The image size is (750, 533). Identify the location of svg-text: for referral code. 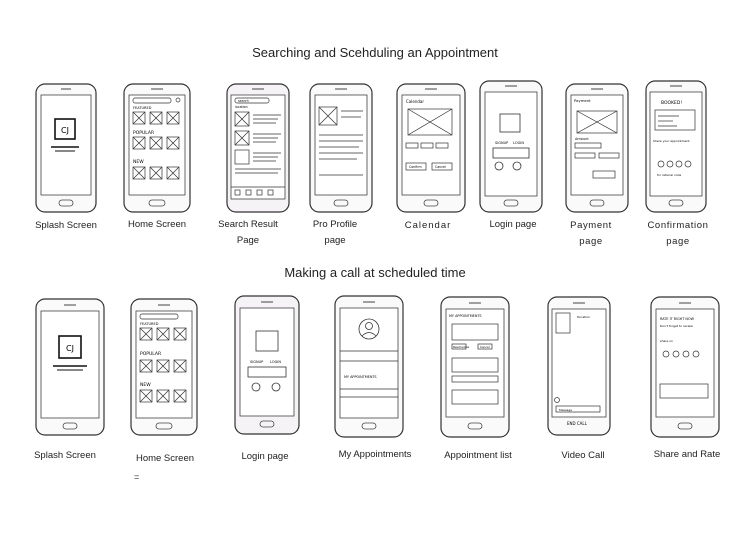
(669, 175).